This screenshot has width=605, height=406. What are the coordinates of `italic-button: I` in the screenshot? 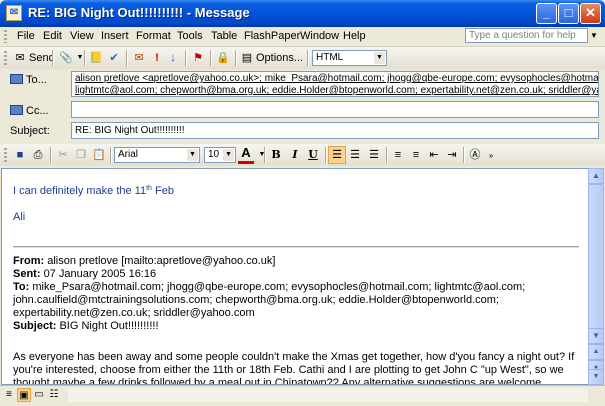 It's located at (295, 155).